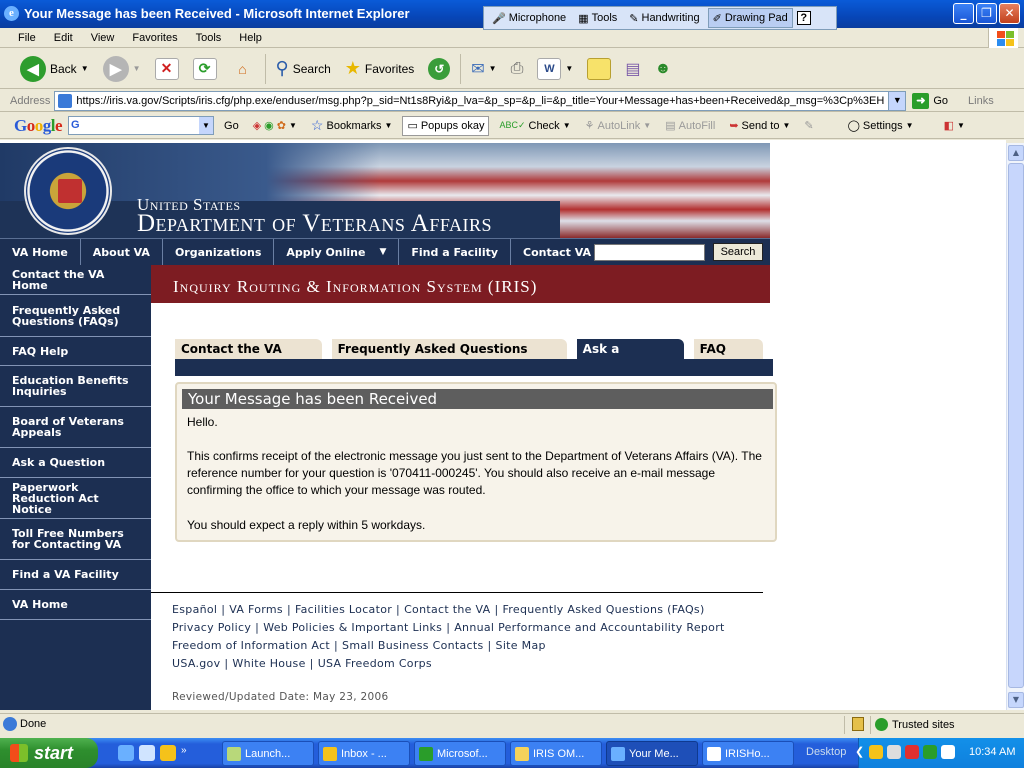 Image resolution: width=1024 pixels, height=768 pixels. Describe the element at coordinates (75, 280) in the screenshot. I see `sidebar-item-contact-home: Contact the VA Home` at that location.